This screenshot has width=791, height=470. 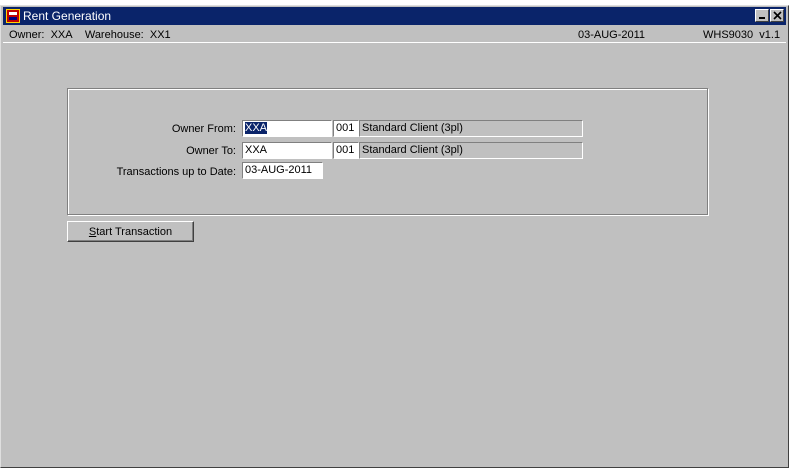 I want to click on owner-from-label: Owner From:, so click(x=203, y=129).